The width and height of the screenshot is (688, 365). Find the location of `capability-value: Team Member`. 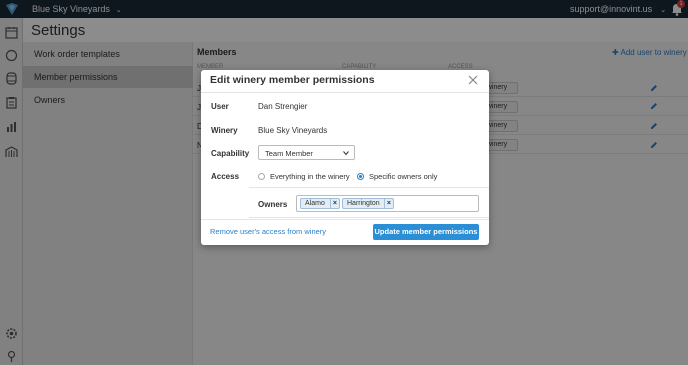

capability-value: Team Member is located at coordinates (289, 153).